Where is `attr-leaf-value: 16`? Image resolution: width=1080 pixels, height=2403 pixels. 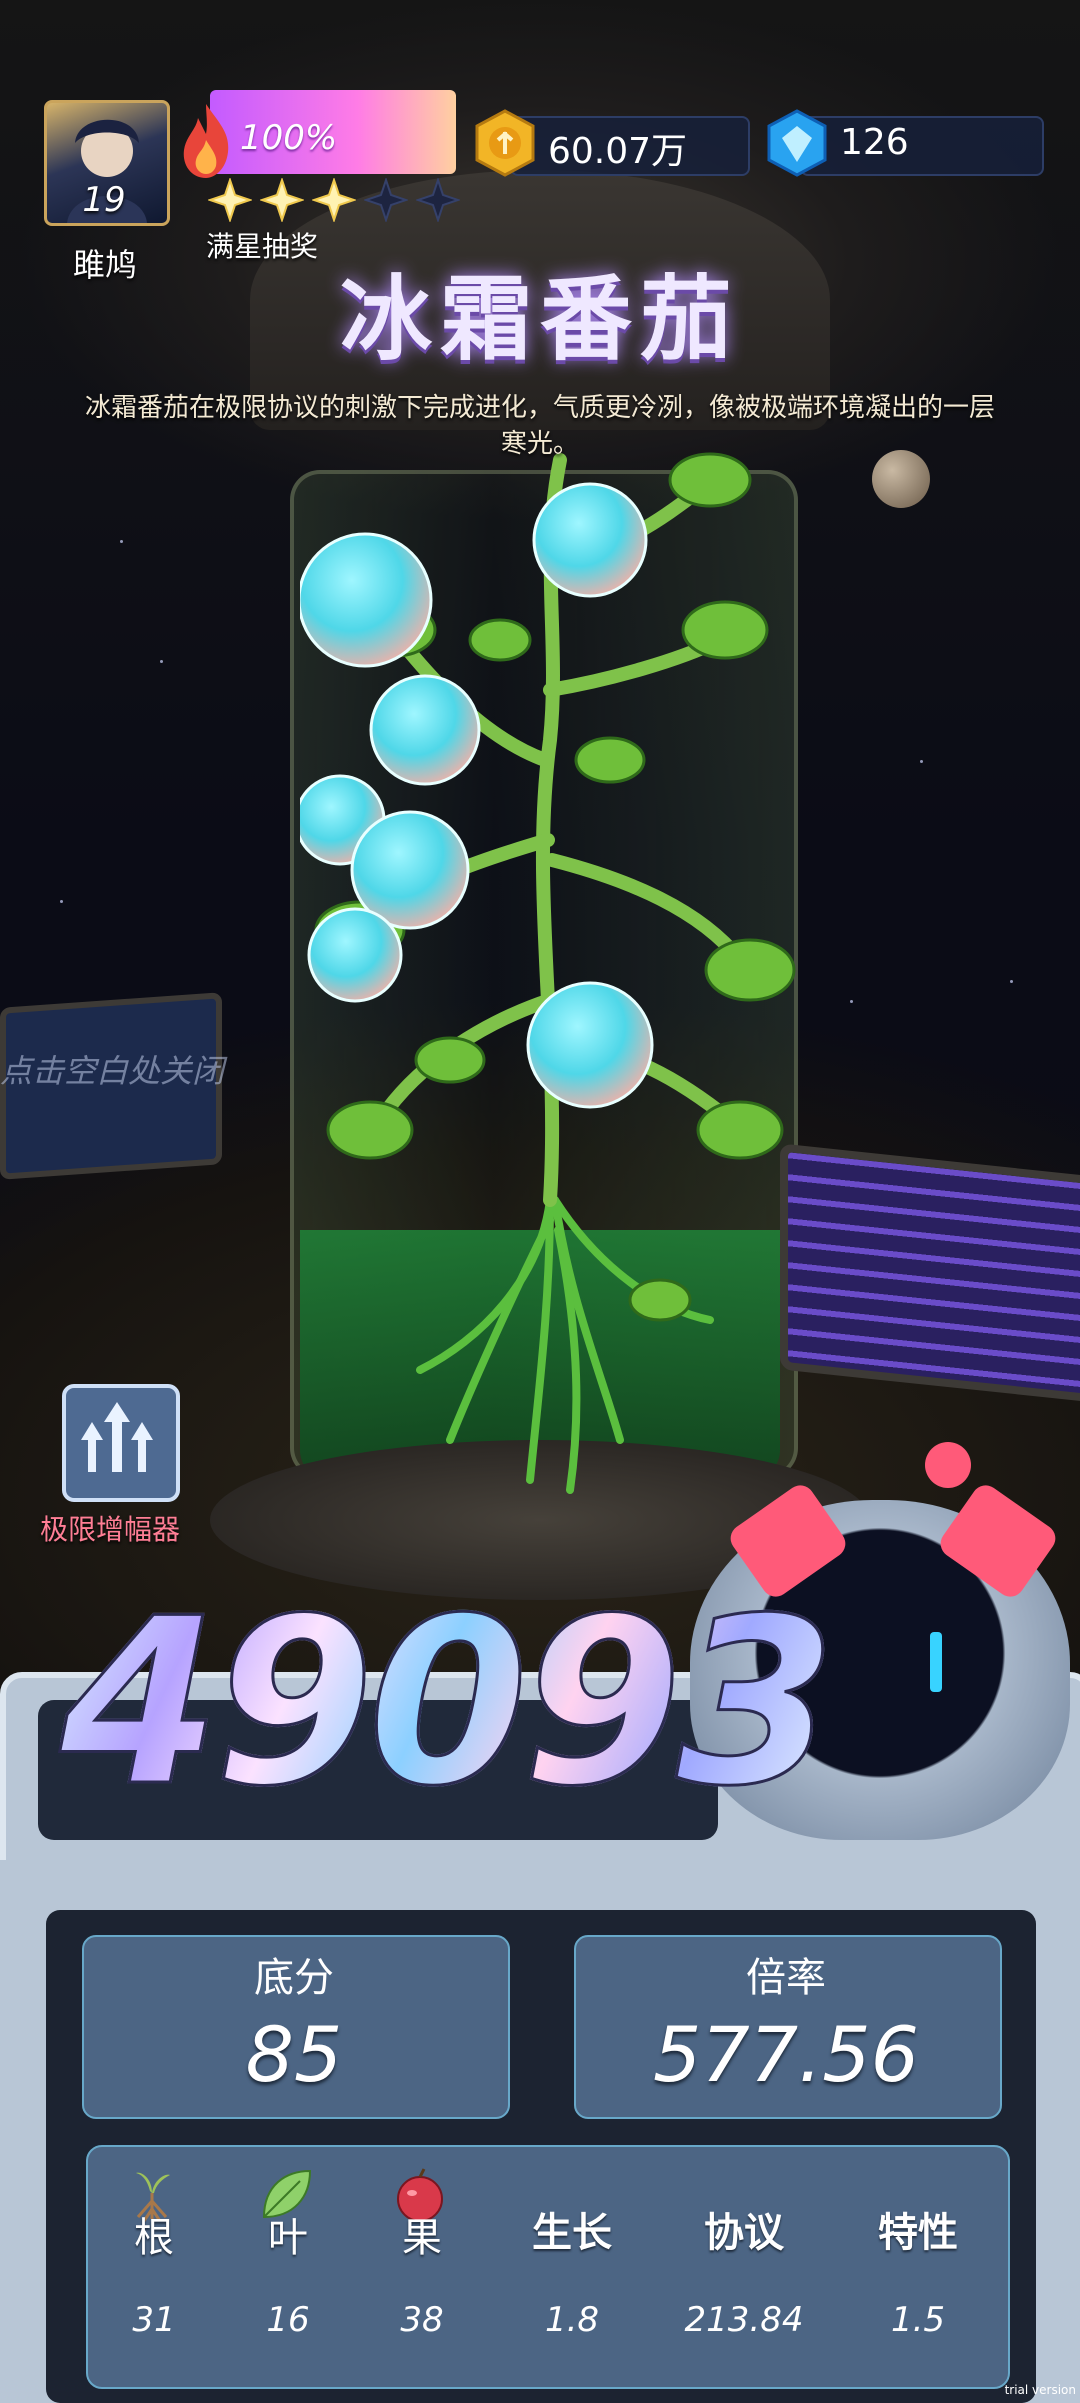
attr-leaf-value: 16 is located at coordinates (288, 2320).